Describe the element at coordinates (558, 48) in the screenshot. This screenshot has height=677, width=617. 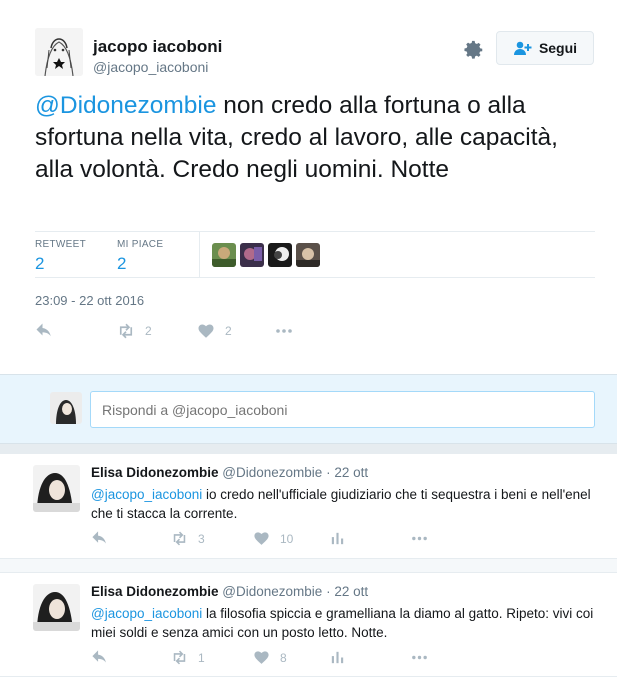
I see `follow-label: Segui` at that location.